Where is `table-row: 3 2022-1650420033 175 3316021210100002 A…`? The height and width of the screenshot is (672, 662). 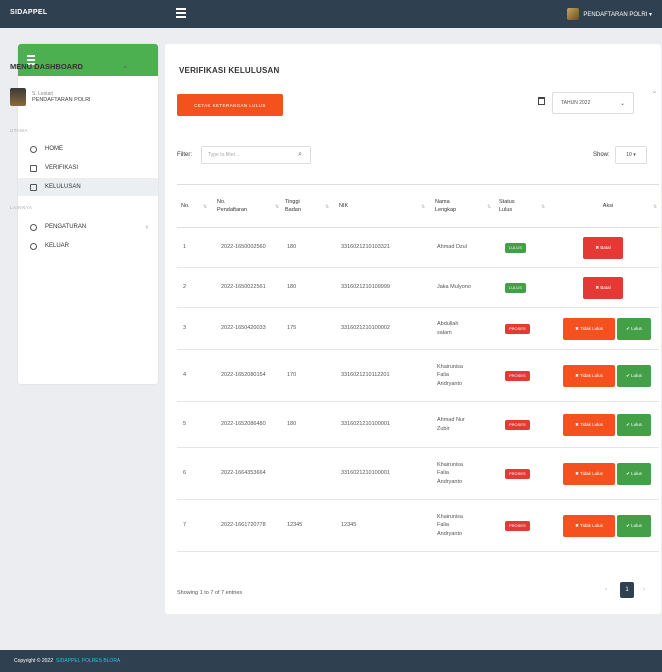
table-row: 3 2022-1650420033 175 3316021210100002 A… is located at coordinates (418, 329).